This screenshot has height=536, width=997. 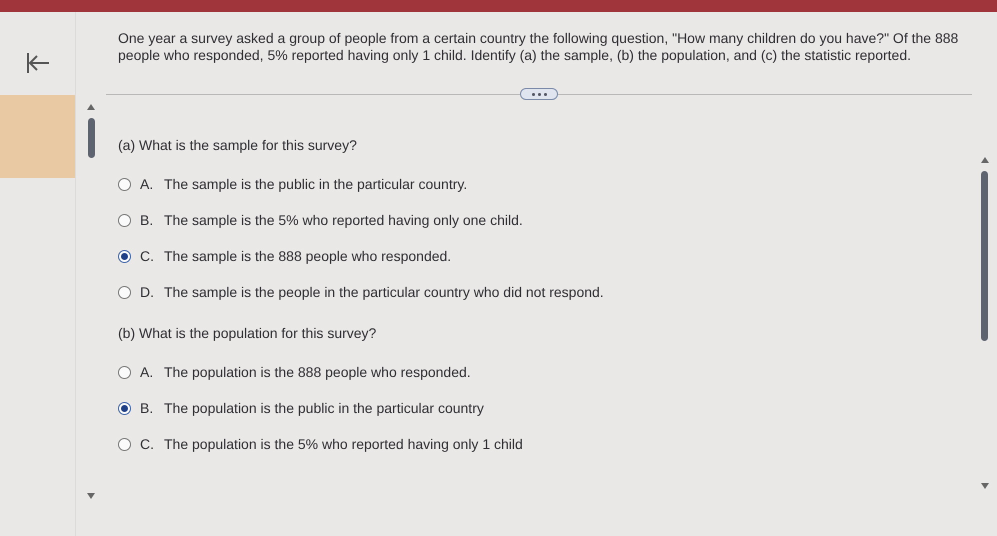 What do you see at coordinates (539, 94) in the screenshot?
I see `more-icon` at bounding box center [539, 94].